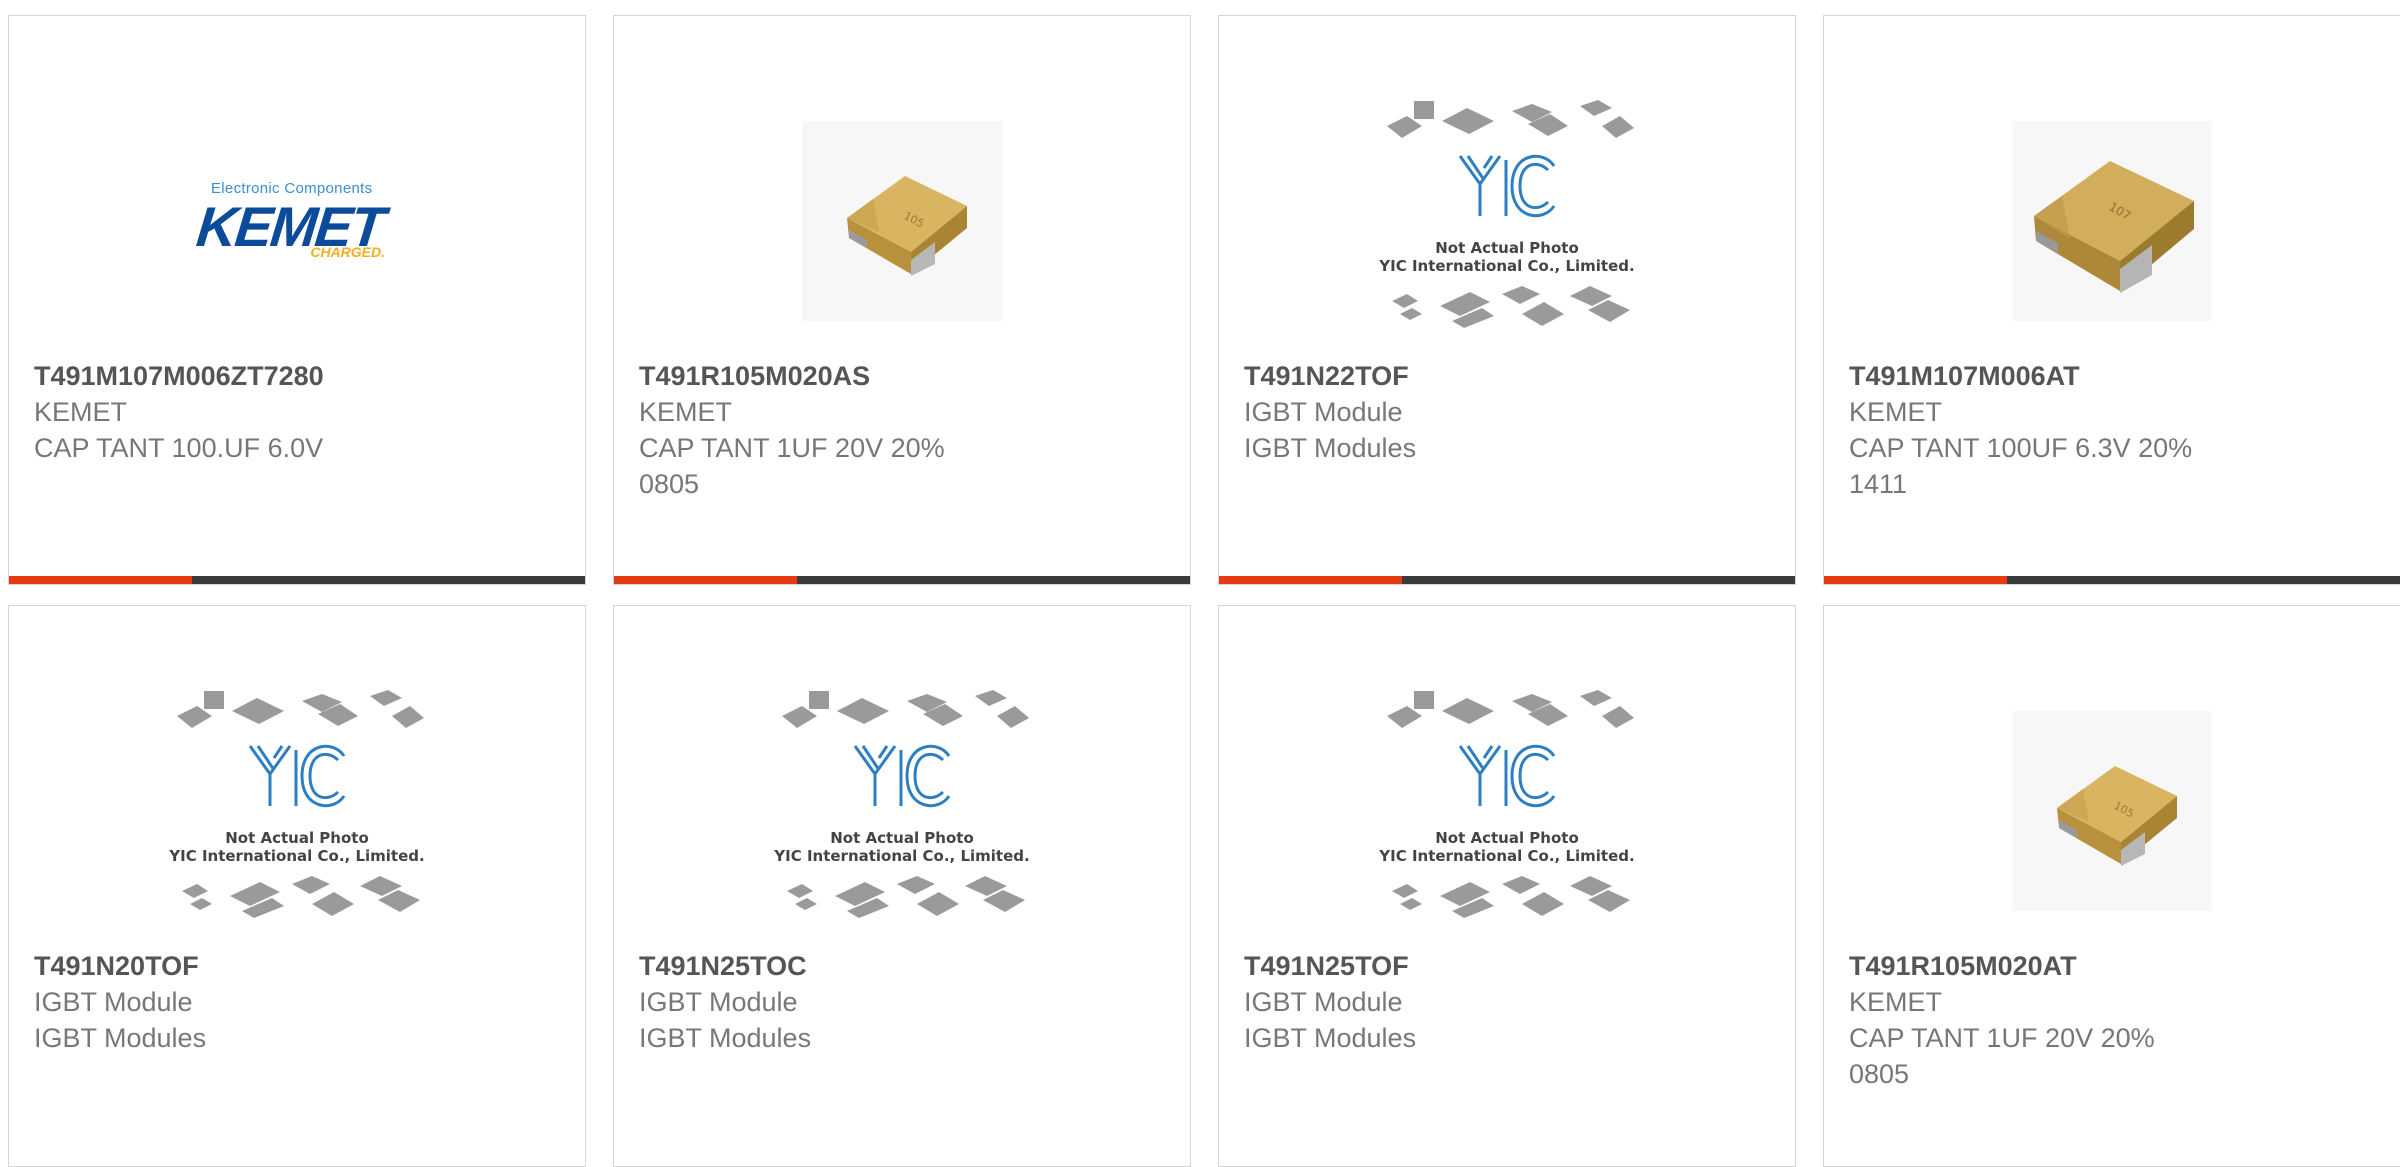 The height and width of the screenshot is (1167, 2400). Describe the element at coordinates (347, 252) in the screenshot. I see `kemet-logo-subline: CHARGED.` at that location.